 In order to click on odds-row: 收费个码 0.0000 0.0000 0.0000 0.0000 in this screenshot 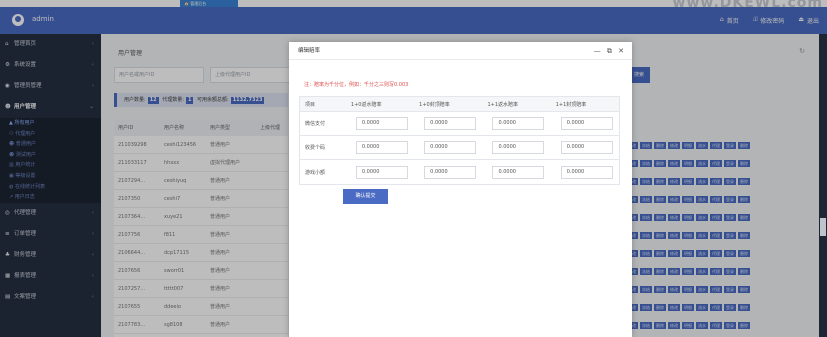, I will do `click(459, 148)`.